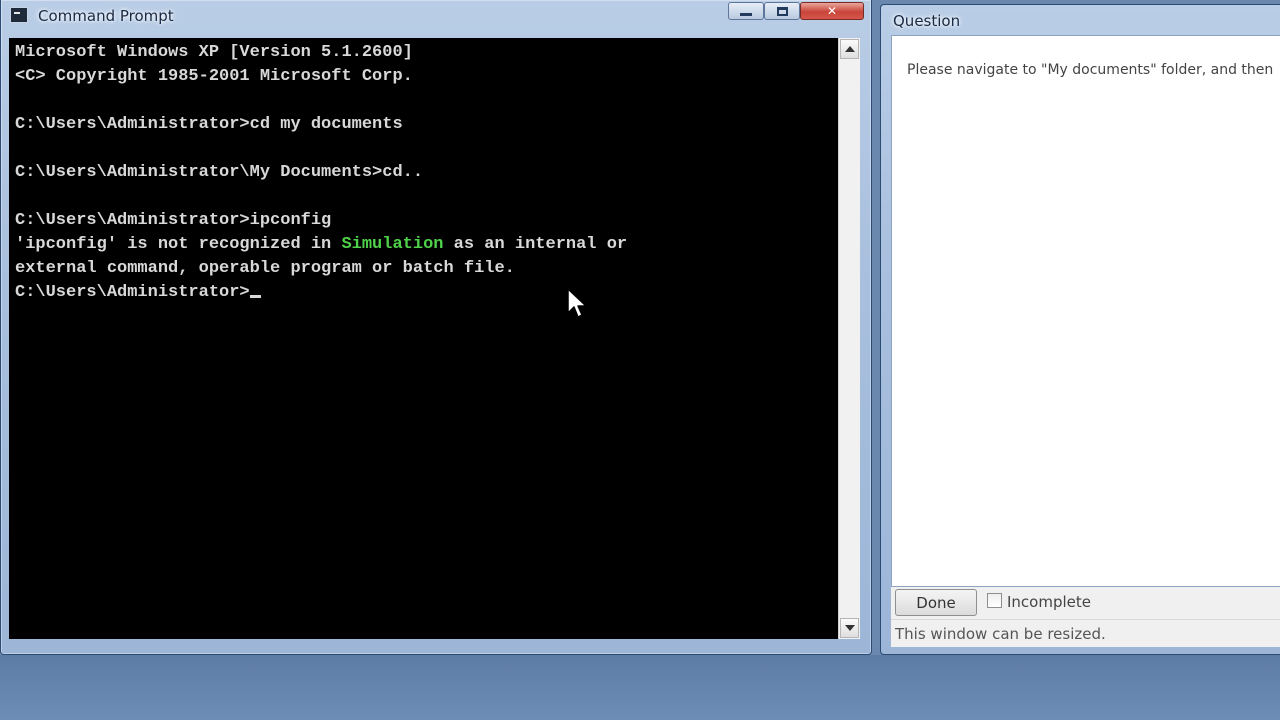  I want to click on error-message-prefix: 'ipconfig' is not recognized in, so click(178, 244).